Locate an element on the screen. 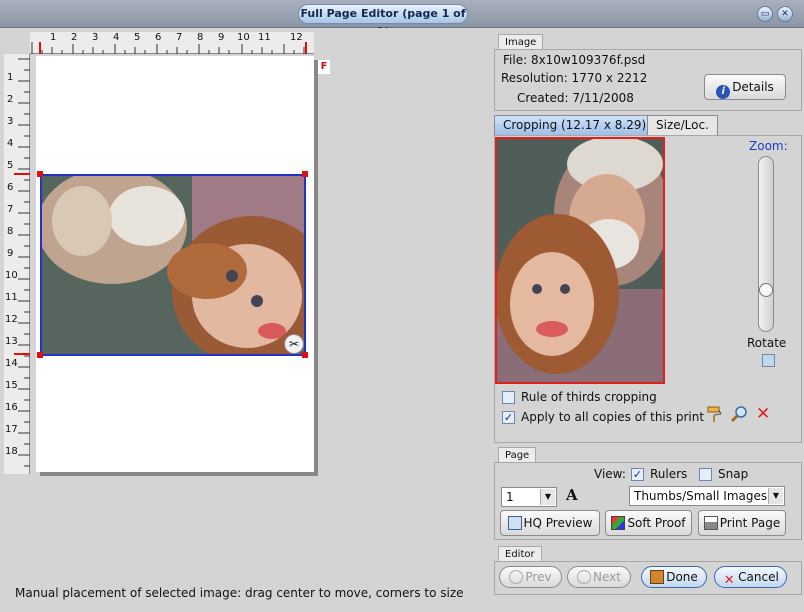 Image resolution: width=804 pixels, height=612 pixels. prev-icon is located at coordinates (516, 577).